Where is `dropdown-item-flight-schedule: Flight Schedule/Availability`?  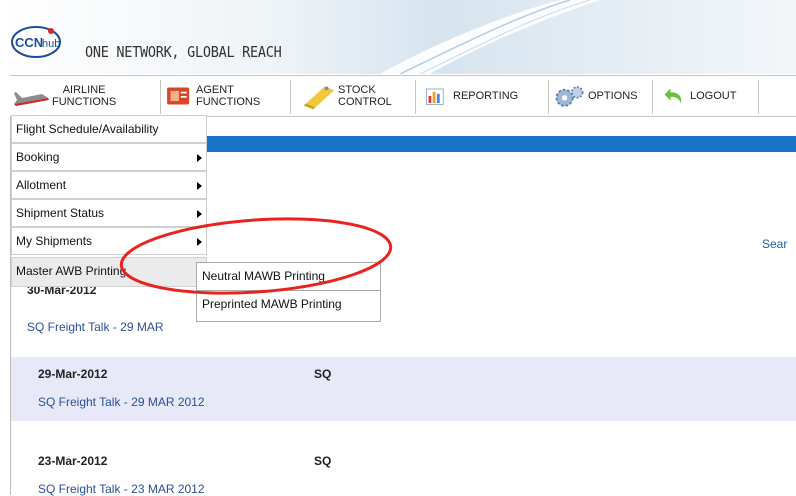
dropdown-item-flight-schedule: Flight Schedule/Availability is located at coordinates (109, 129).